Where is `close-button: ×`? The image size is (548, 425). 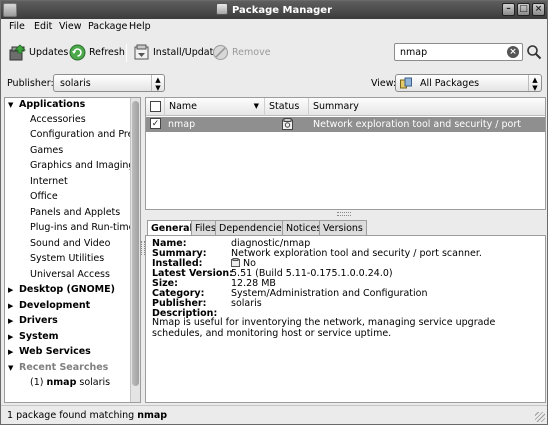 close-button: × is located at coordinates (538, 9).